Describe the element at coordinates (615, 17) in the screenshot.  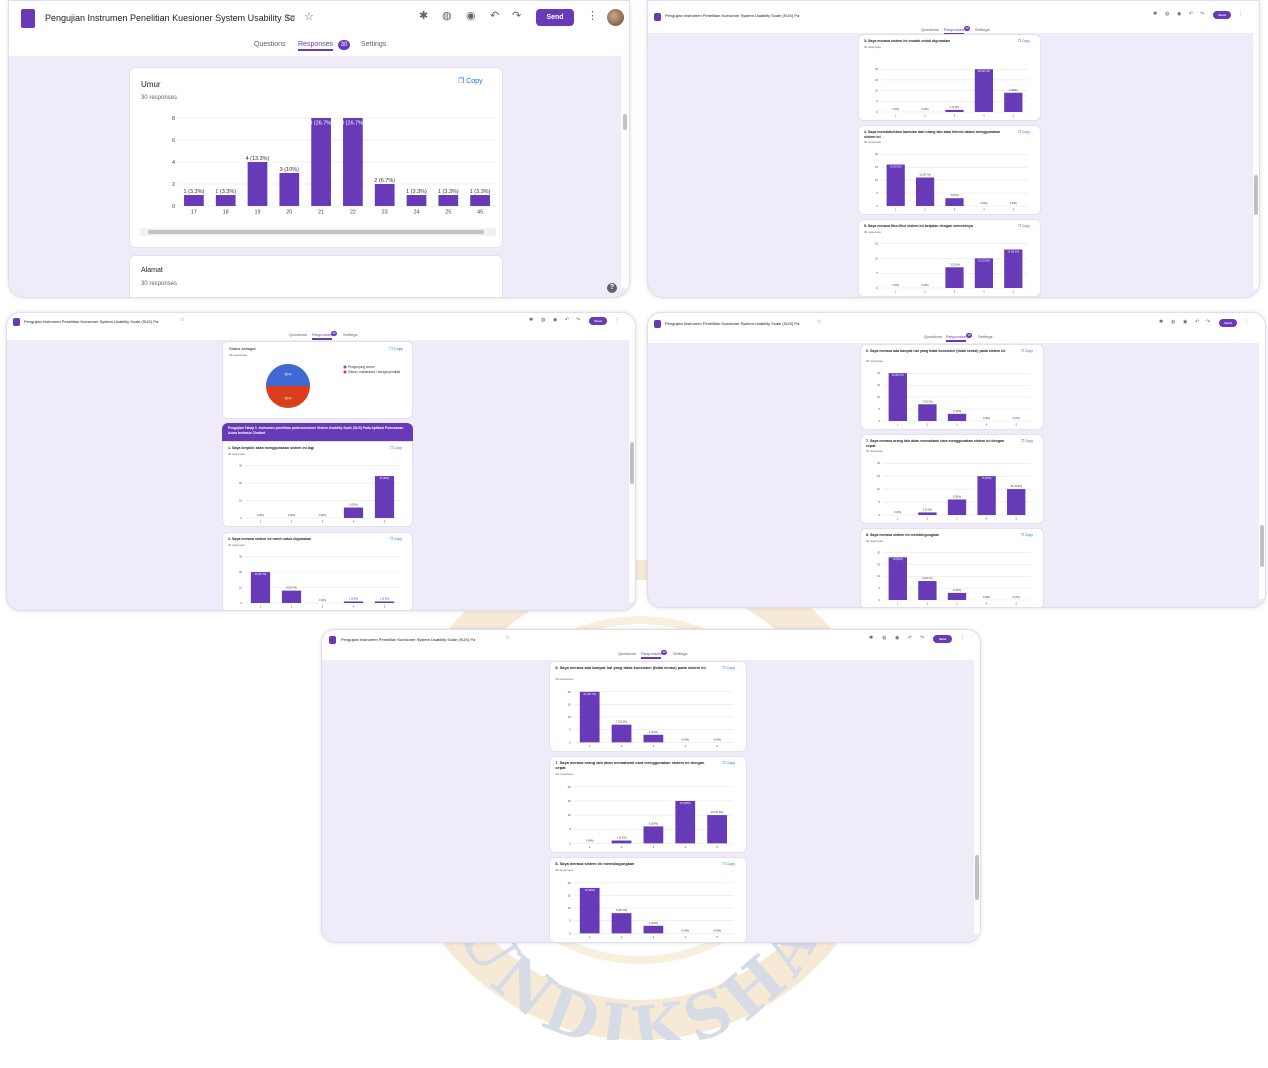
I see `avatar` at that location.